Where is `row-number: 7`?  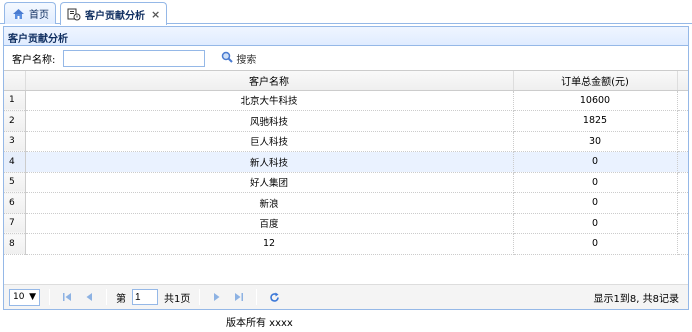
row-number: 7 is located at coordinates (15, 223).